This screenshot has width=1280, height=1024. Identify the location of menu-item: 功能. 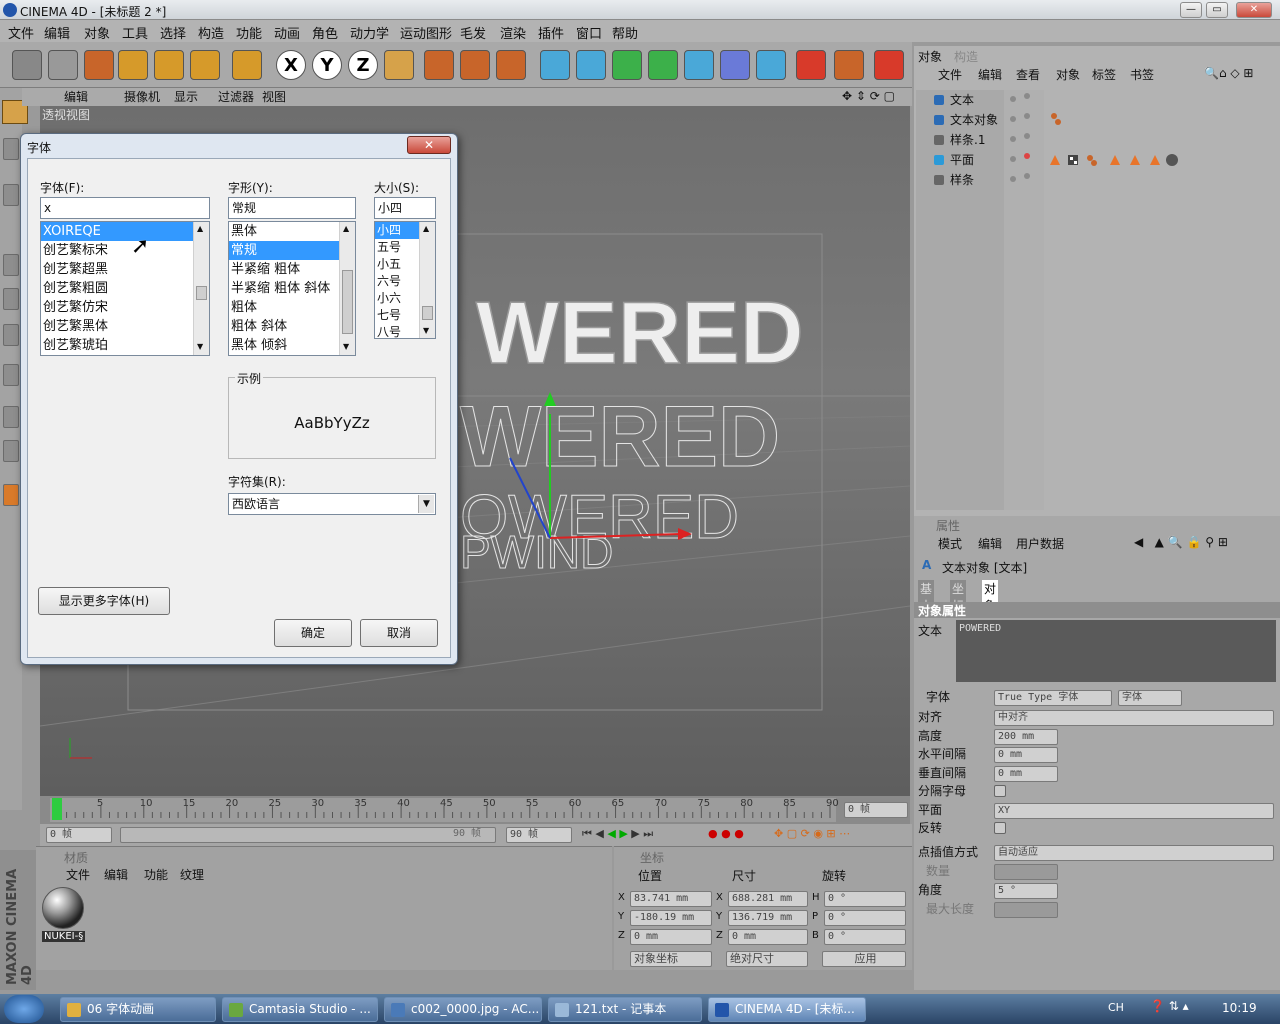
(249, 32).